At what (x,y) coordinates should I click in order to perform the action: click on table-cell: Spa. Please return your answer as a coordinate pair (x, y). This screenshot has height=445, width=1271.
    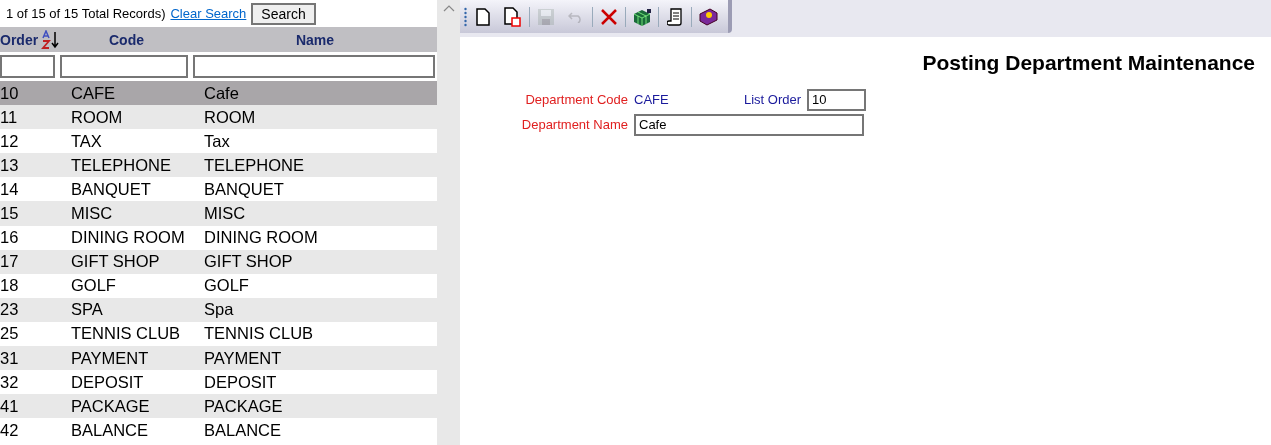
    Looking at the image, I should click on (219, 309).